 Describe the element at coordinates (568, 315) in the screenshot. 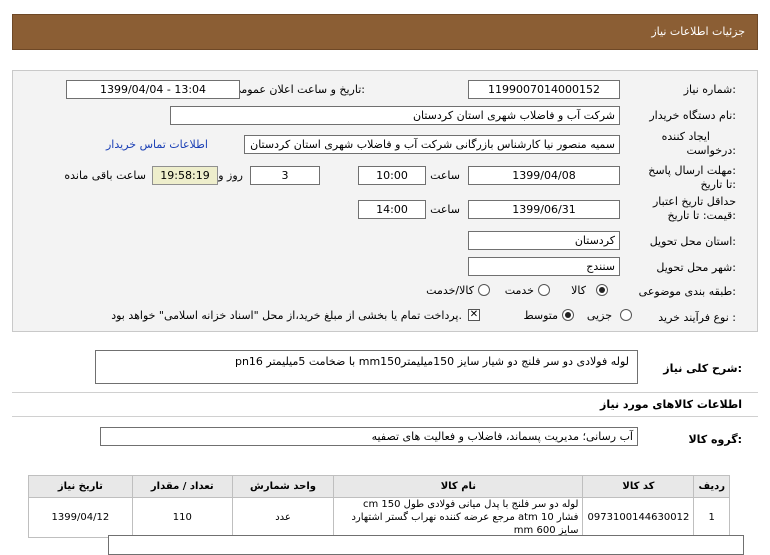

I see `process-radio-medium` at that location.